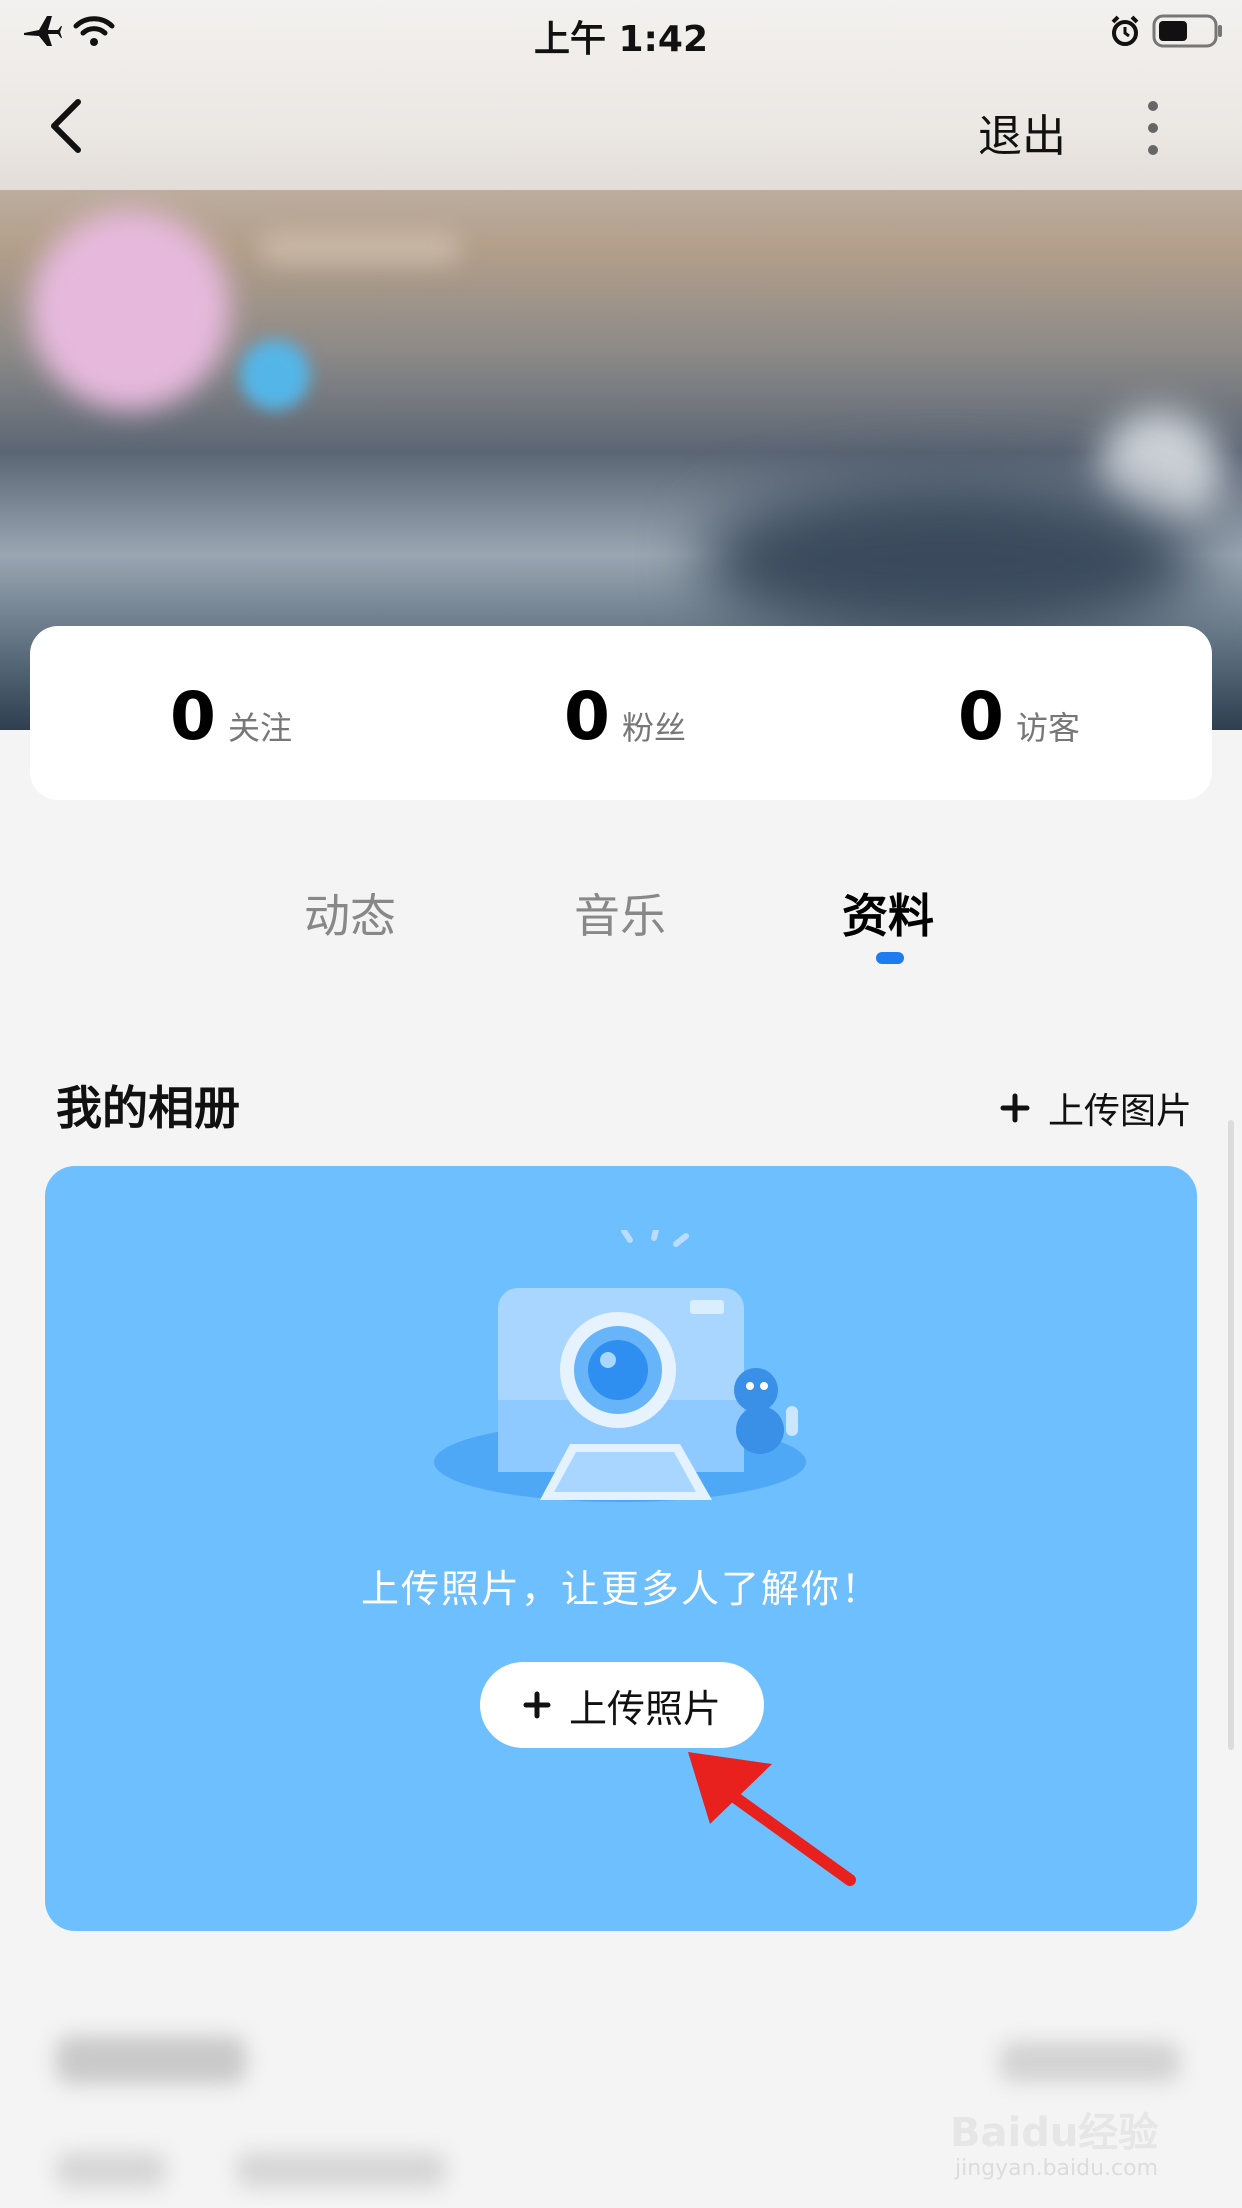 The width and height of the screenshot is (1242, 2208). Describe the element at coordinates (653, 728) in the screenshot. I see `stat-label: 粉丝` at that location.